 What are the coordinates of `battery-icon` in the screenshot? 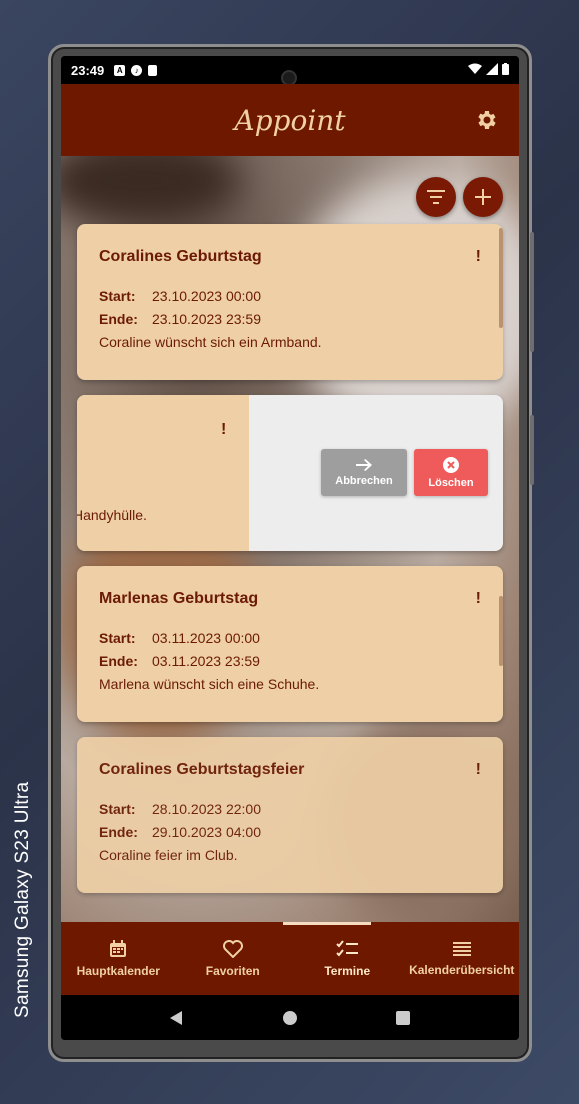 It's located at (505, 69).